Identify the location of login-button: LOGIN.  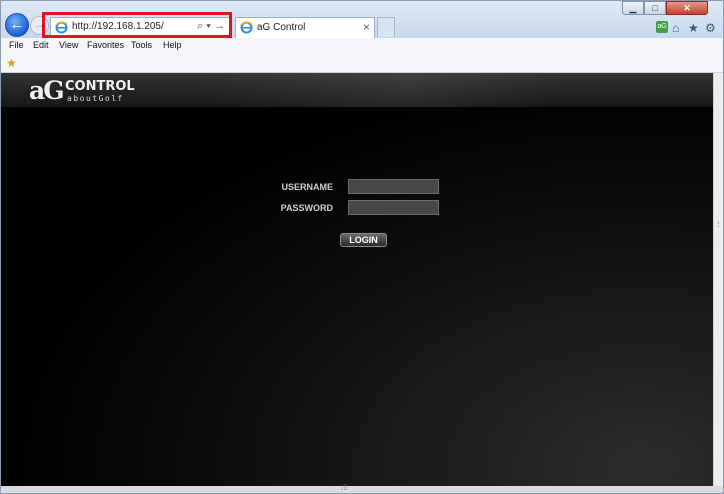
(363, 240).